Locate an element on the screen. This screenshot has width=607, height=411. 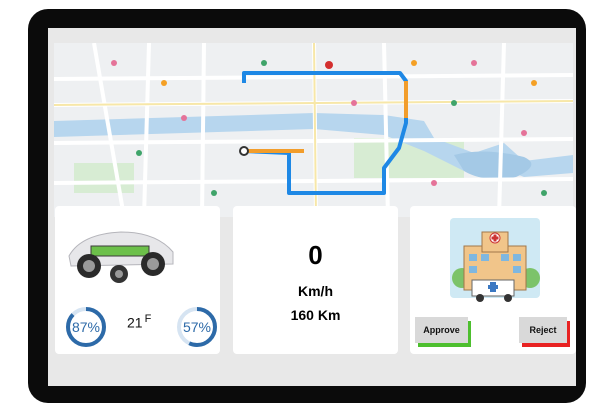
battery-gauge: 87% is located at coordinates (86, 327).